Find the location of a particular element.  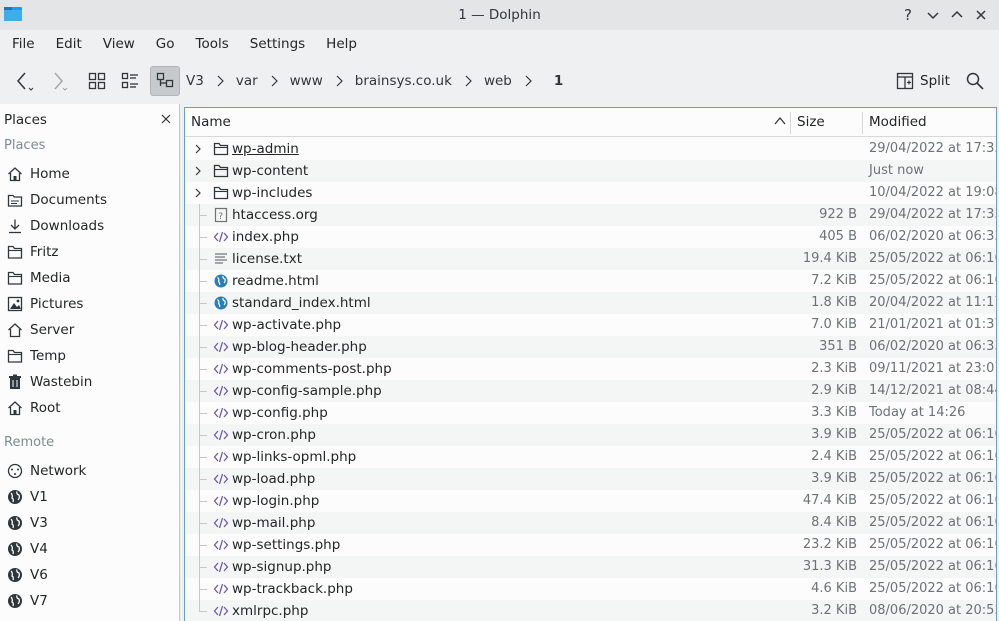

search-button is located at coordinates (975, 81).